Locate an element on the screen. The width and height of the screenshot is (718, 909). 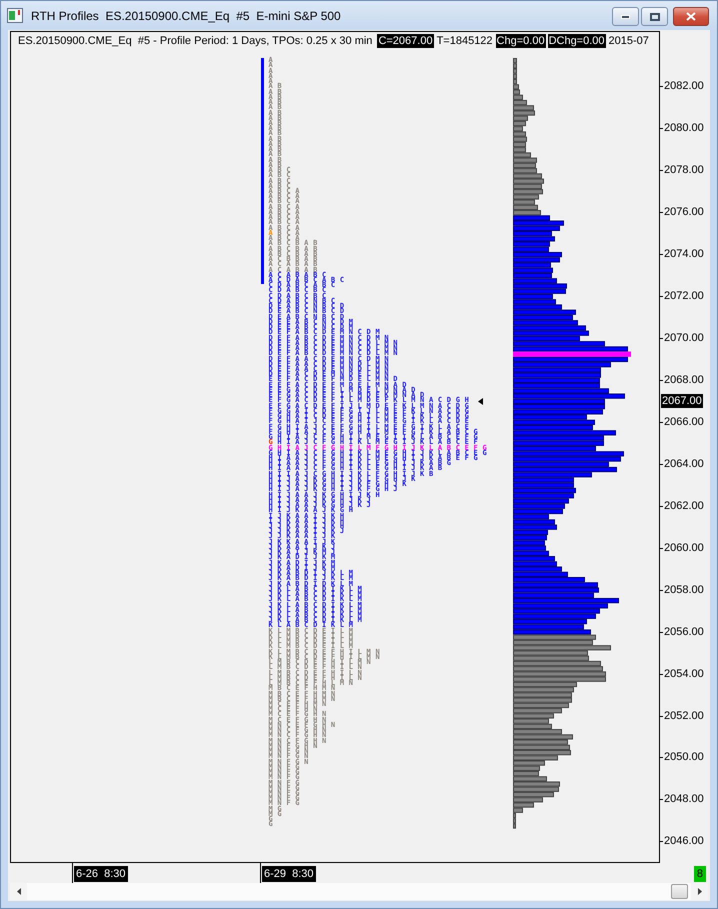
price-label: 2080.00 is located at coordinates (684, 129).